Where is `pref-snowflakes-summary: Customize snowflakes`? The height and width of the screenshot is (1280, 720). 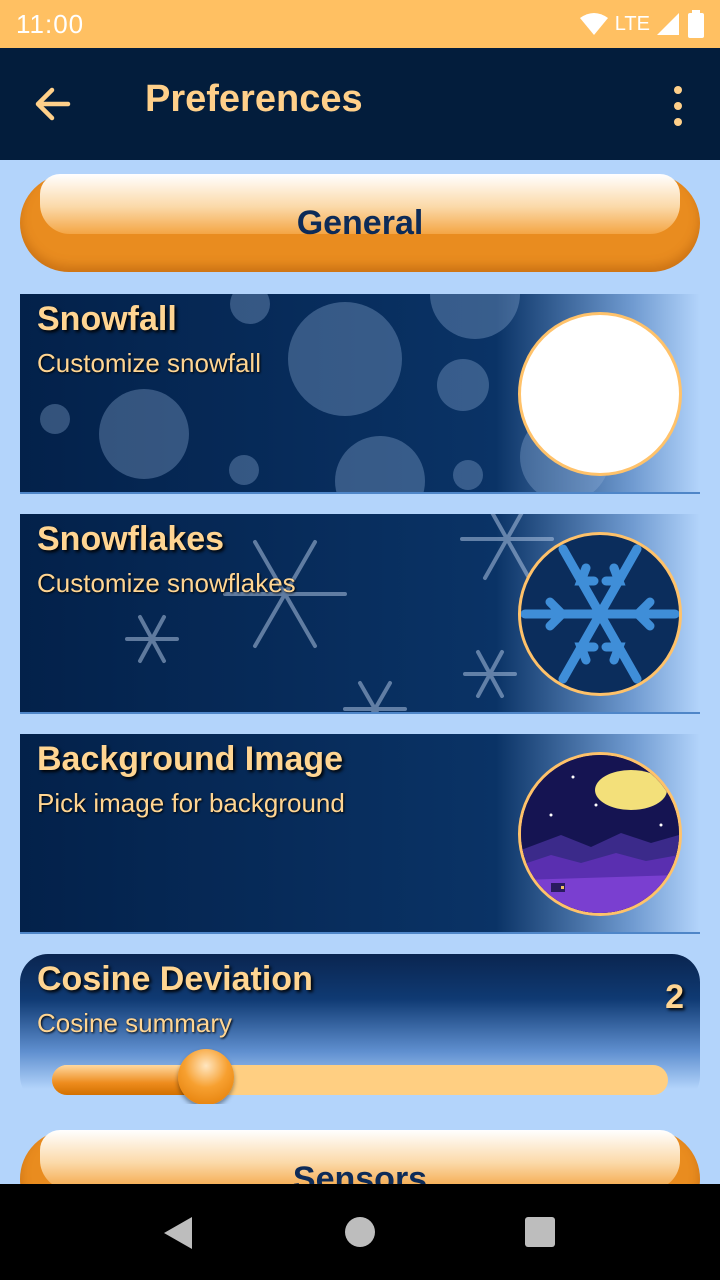 pref-snowflakes-summary: Customize snowflakes is located at coordinates (166, 583).